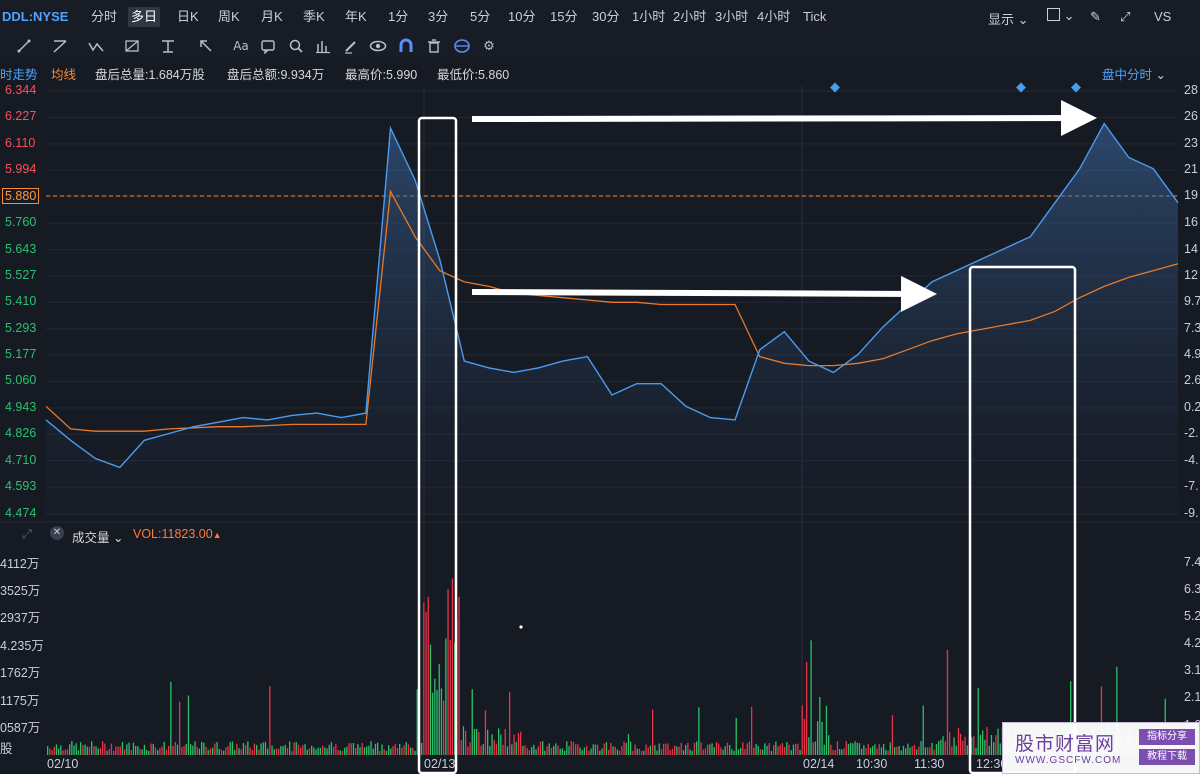  I want to click on price-axis-label: 4.593, so click(21, 486).